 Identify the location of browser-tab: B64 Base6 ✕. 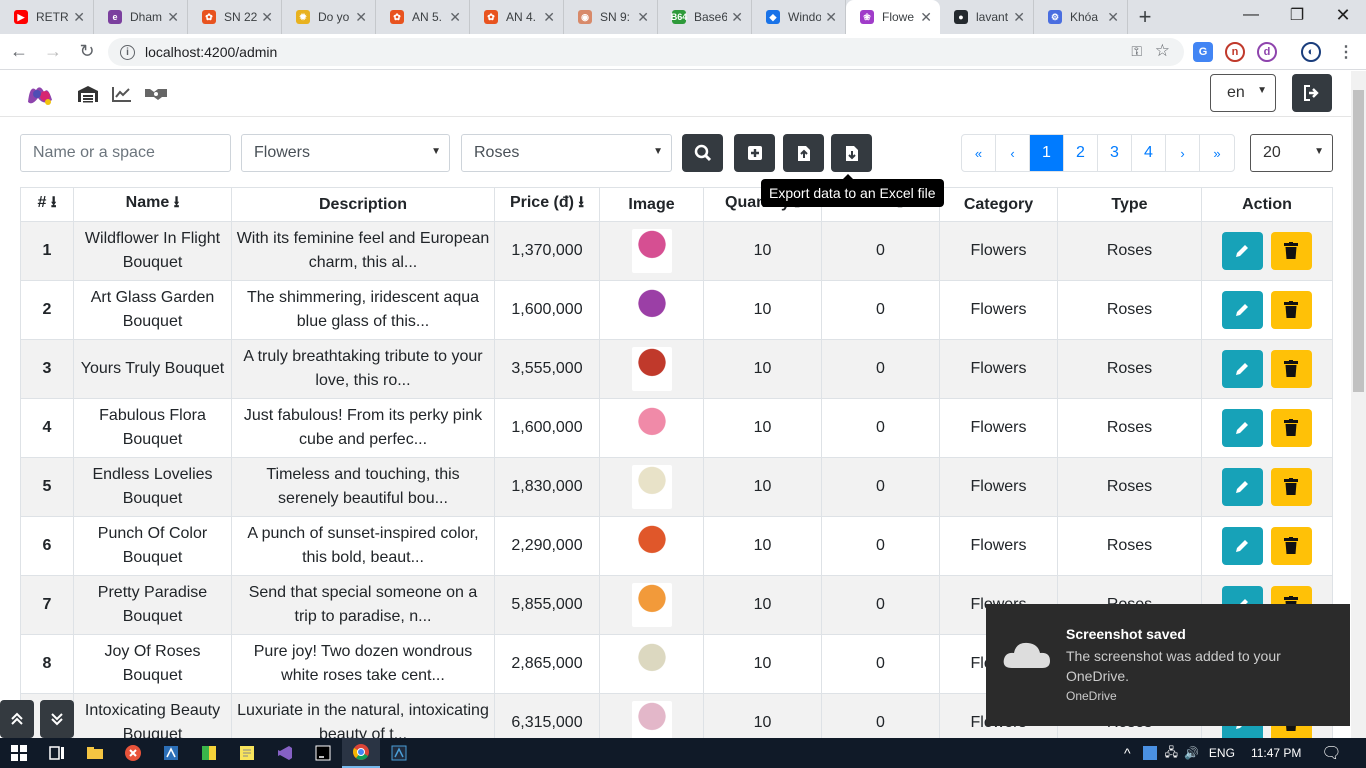
(705, 17).